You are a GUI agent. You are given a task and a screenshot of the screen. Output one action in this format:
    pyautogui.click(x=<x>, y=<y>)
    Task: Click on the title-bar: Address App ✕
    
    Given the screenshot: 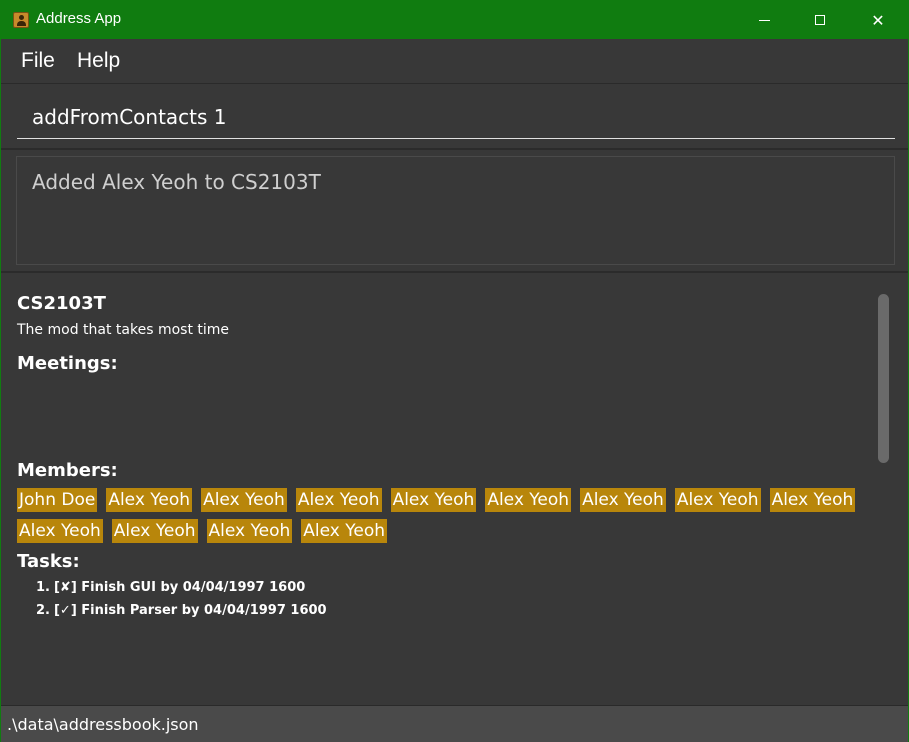 What is the action you would take?
    pyautogui.click(x=454, y=20)
    